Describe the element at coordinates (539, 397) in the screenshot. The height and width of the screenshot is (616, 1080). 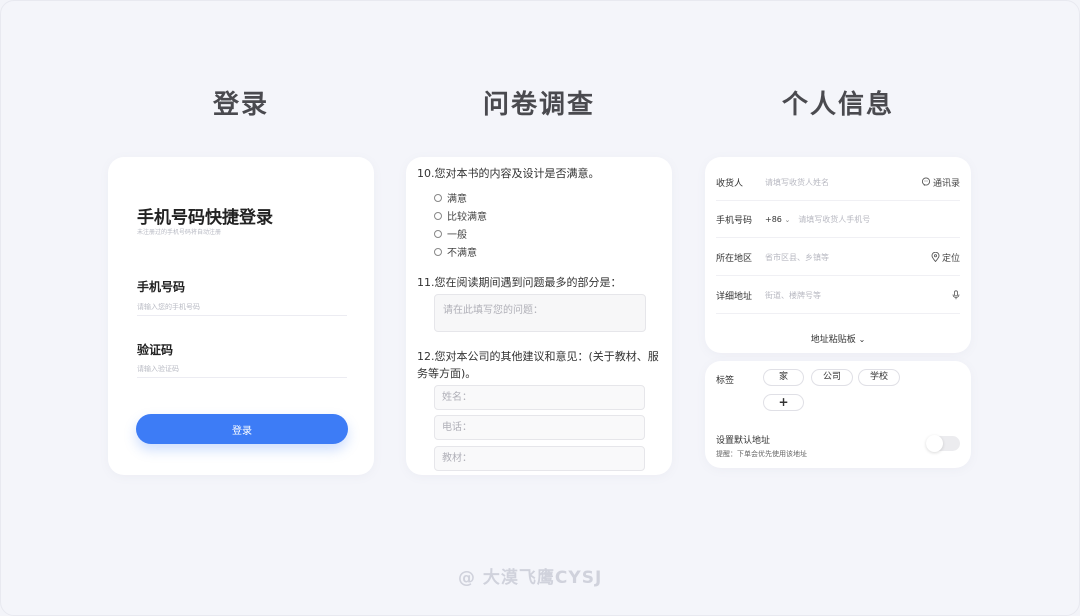
I see `name-input` at that location.